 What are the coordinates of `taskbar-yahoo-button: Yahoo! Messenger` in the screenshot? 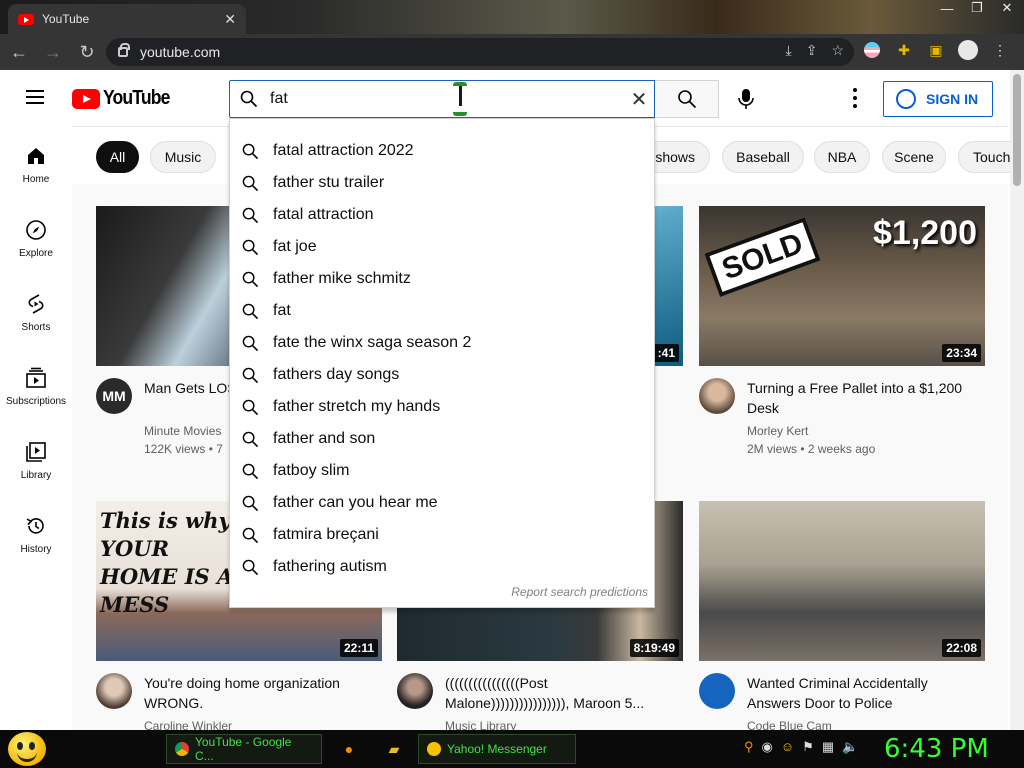 It's located at (497, 749).